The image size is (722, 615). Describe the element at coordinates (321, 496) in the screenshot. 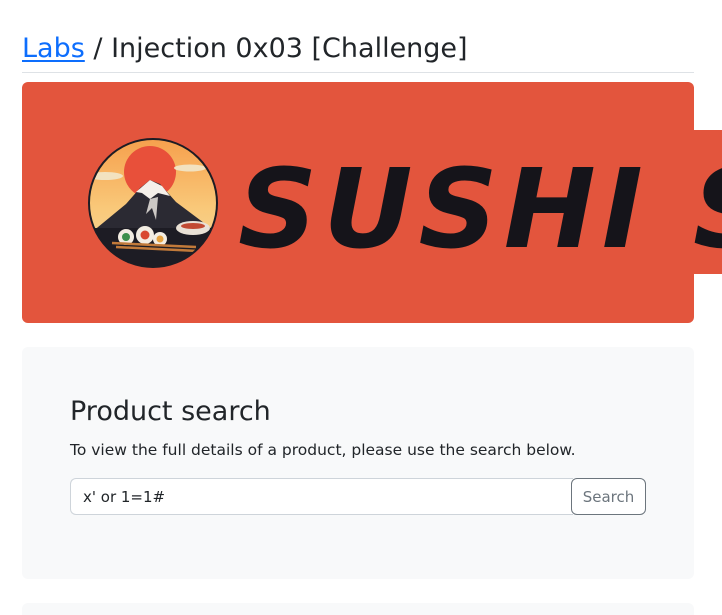

I see `search-input` at that location.